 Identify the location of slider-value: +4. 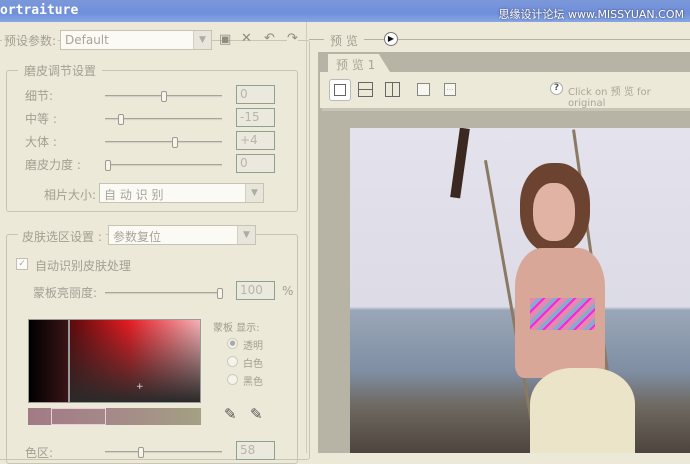
(255, 140).